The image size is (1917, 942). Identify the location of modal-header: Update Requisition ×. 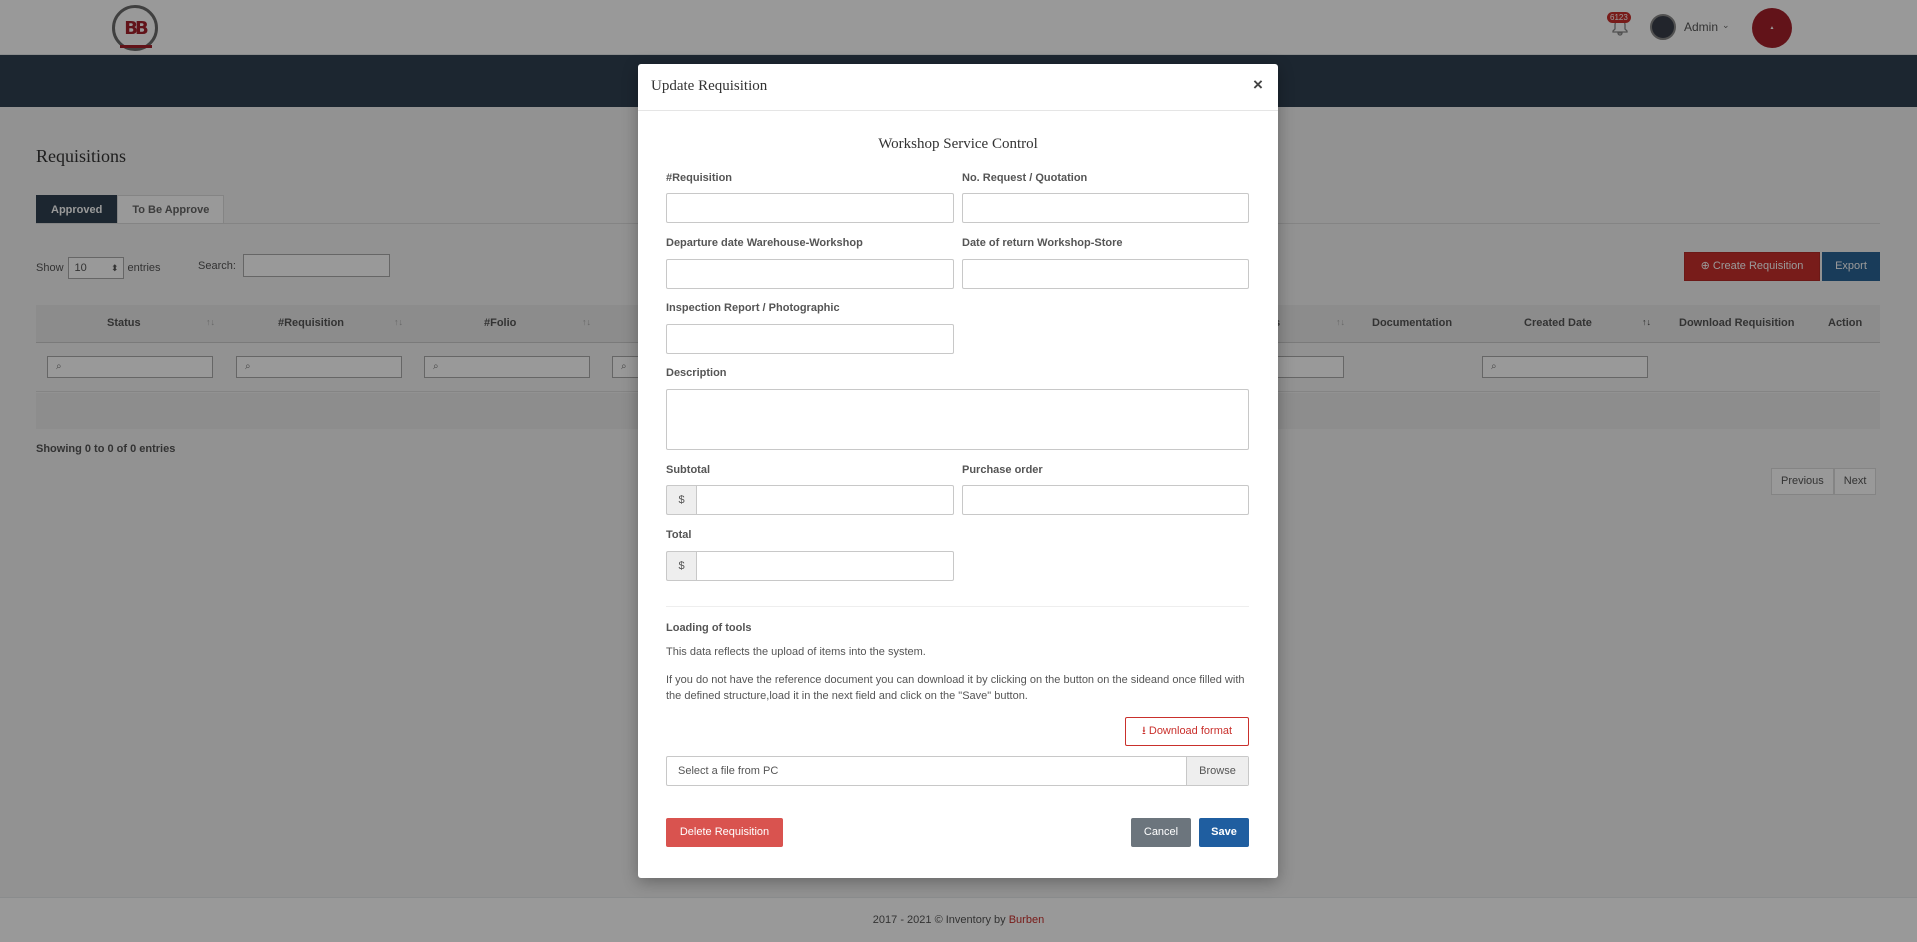
(958, 87).